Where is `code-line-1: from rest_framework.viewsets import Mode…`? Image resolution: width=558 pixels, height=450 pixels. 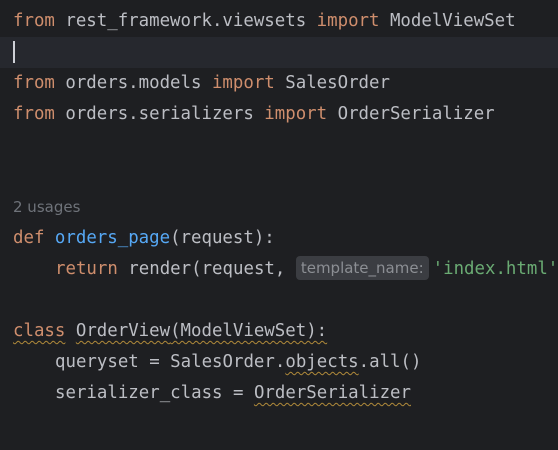 code-line-1: from rest_framework.viewsets import Mode… is located at coordinates (279, 21).